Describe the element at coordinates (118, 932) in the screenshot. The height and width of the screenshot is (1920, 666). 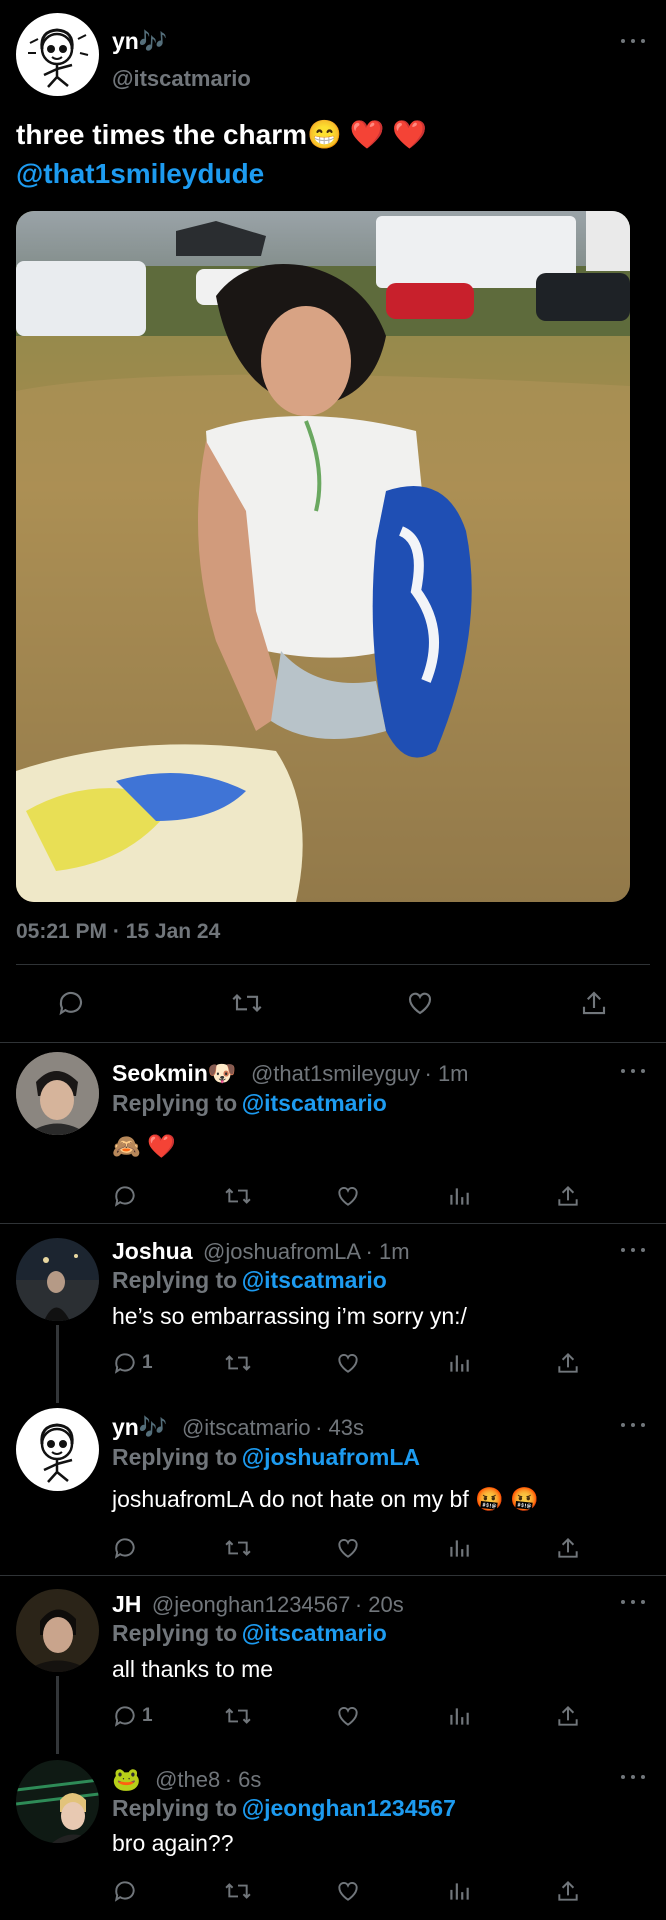
I see `main-tweet-timestamp: 05:21 PM · 15 Jan 24` at that location.